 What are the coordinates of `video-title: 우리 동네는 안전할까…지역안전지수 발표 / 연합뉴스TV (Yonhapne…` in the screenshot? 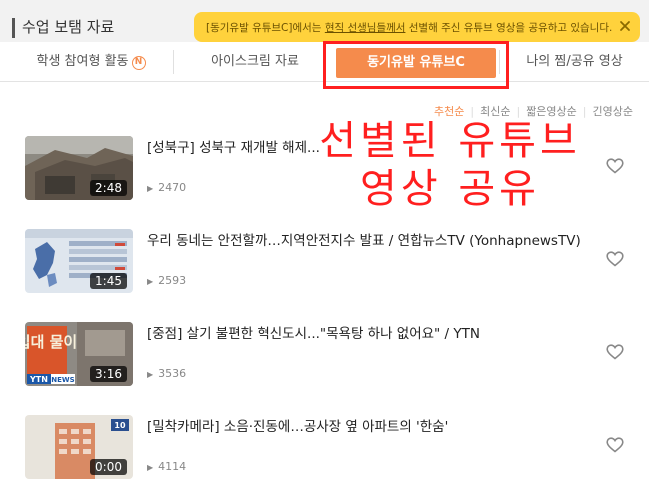 It's located at (364, 239).